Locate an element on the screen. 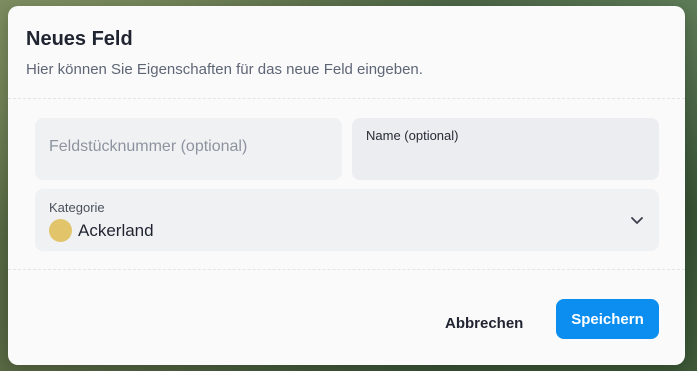 This screenshot has width=697, height=371. plot-number-field: Feldstücknummer (optional) is located at coordinates (188, 149).